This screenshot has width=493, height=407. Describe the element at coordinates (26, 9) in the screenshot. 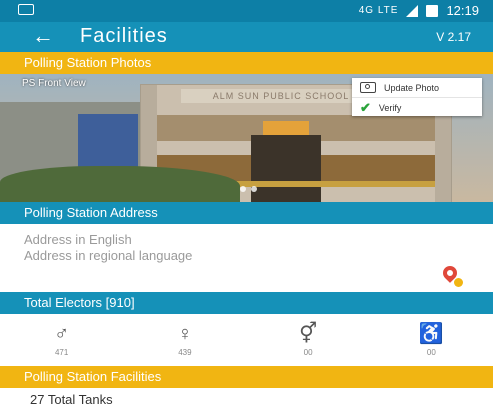

I see `notification-icon` at that location.